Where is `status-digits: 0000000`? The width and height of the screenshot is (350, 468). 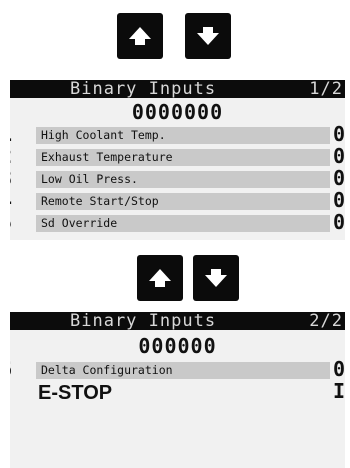 status-digits: 0000000 is located at coordinates (177, 112).